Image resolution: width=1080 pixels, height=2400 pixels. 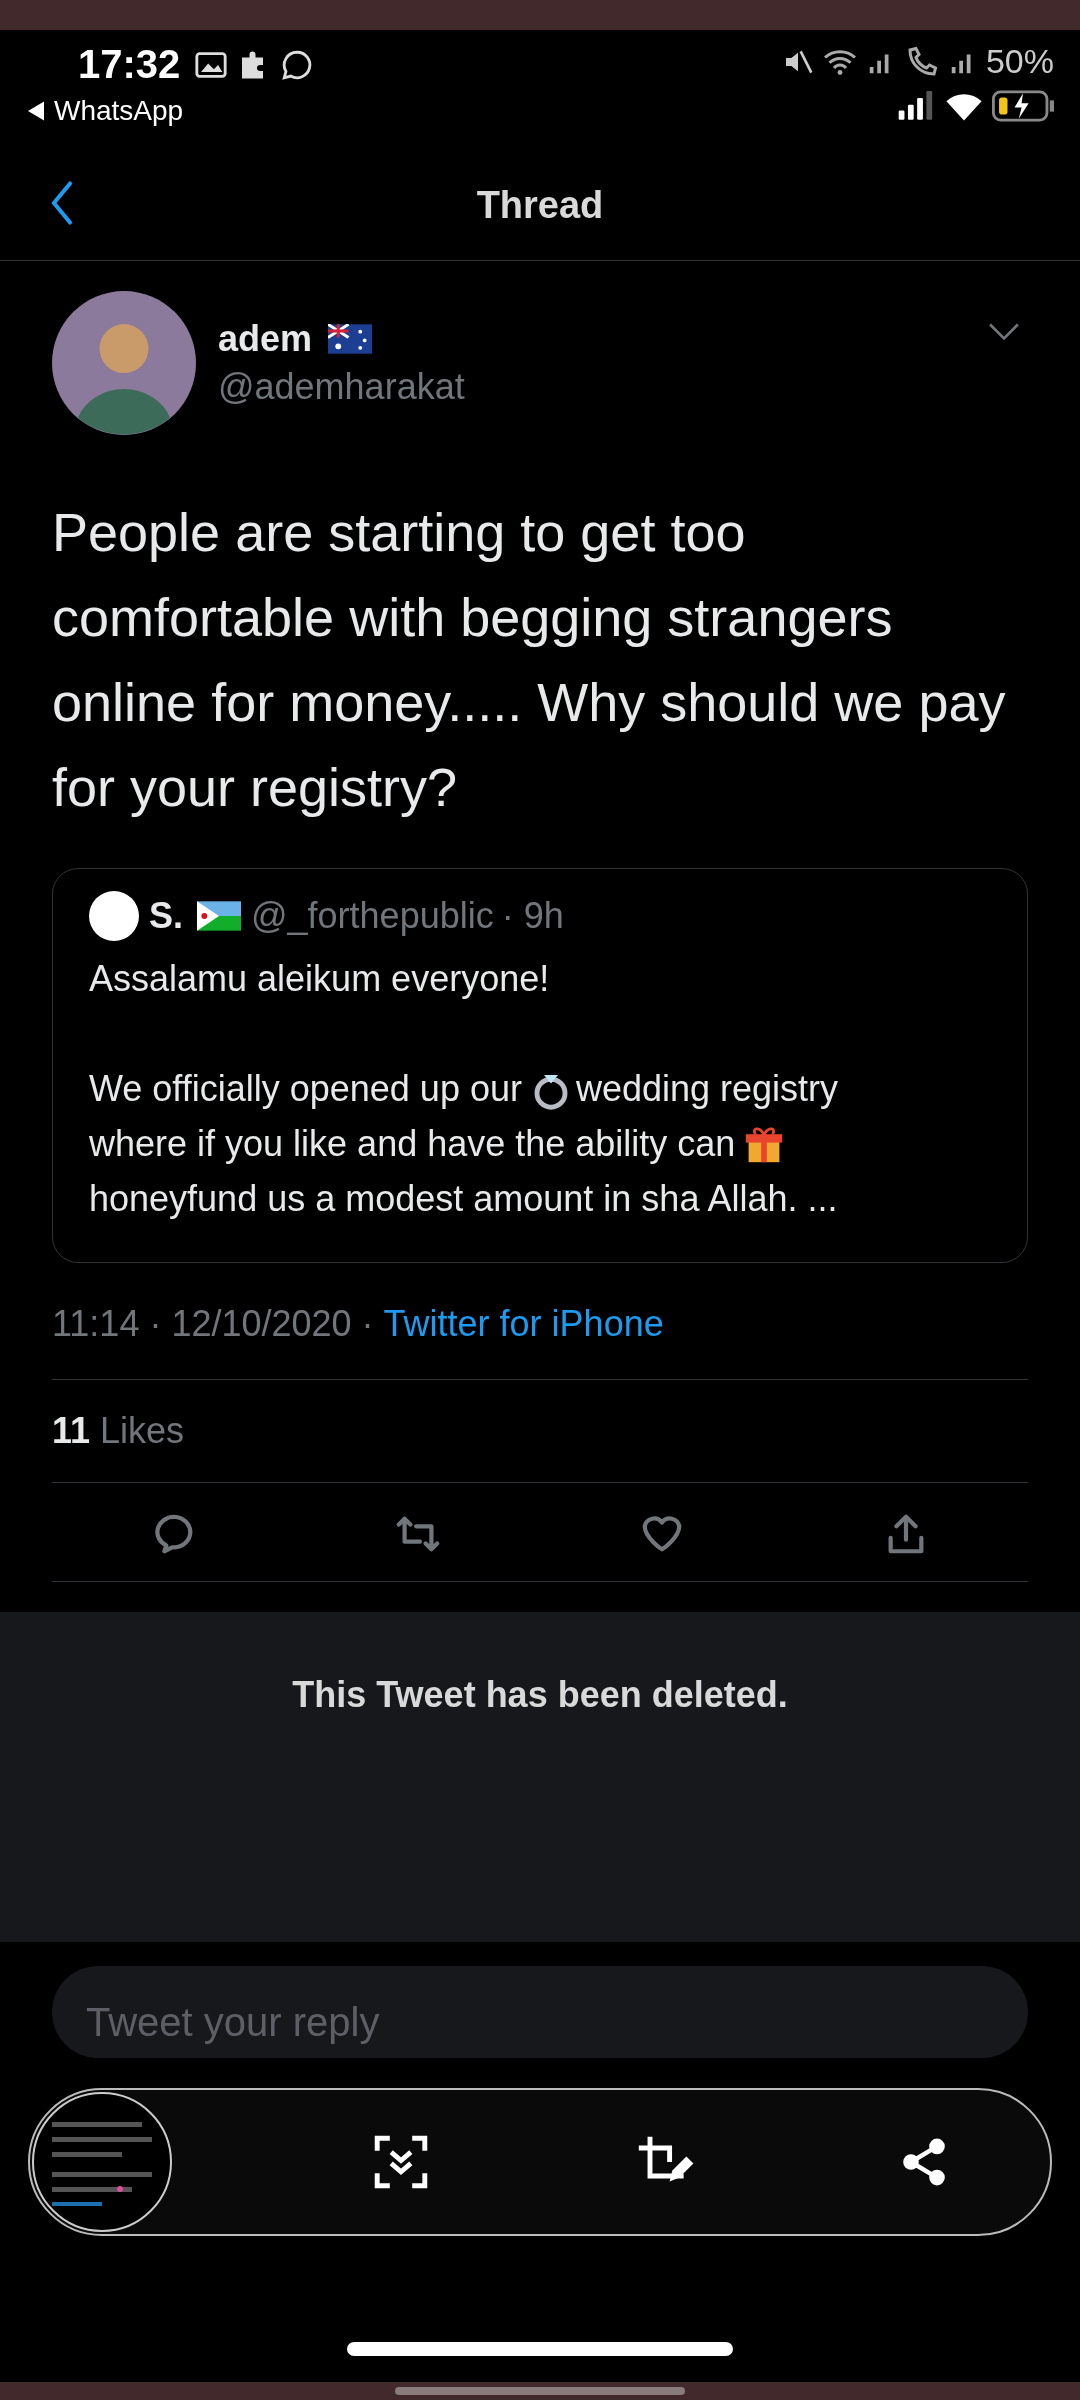 What do you see at coordinates (119, 111) in the screenshot?
I see `back-to-app-link: WhatsApp` at bounding box center [119, 111].